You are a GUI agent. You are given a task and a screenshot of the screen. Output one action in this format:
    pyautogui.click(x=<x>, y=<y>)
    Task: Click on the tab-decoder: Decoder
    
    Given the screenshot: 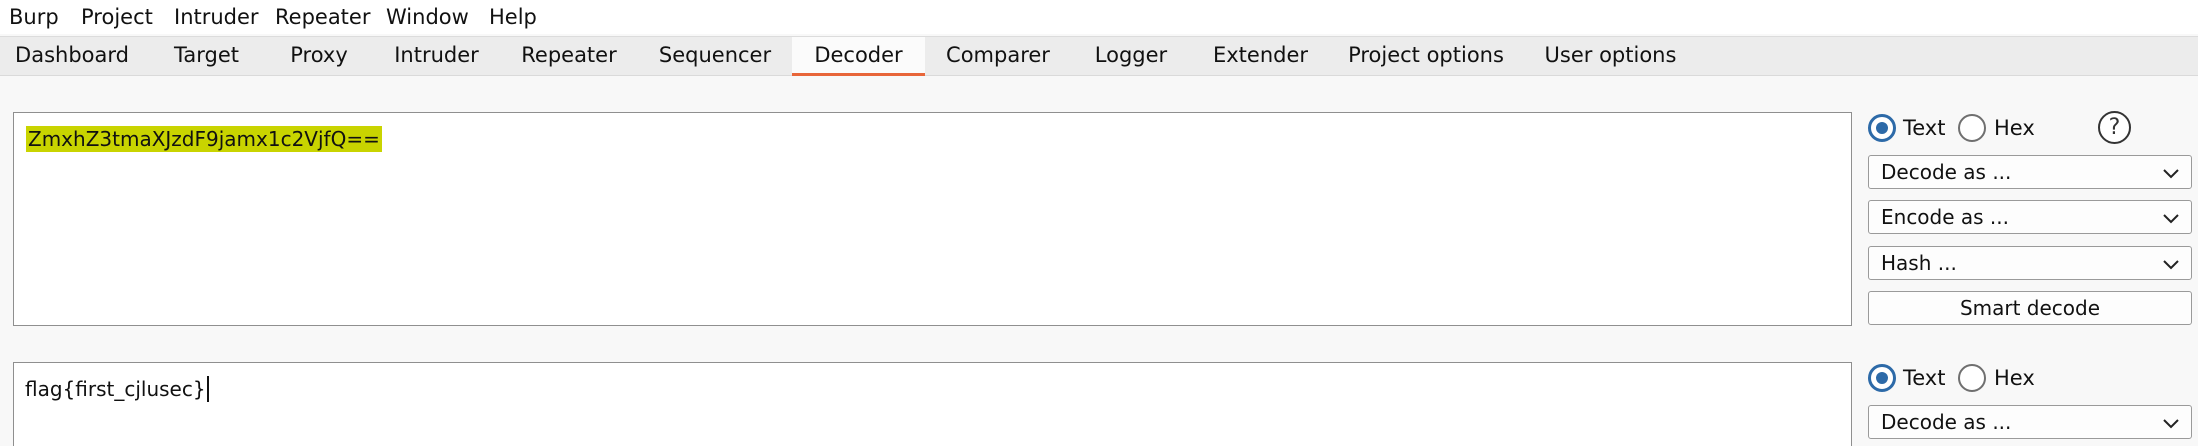 What is the action you would take?
    pyautogui.click(x=858, y=56)
    